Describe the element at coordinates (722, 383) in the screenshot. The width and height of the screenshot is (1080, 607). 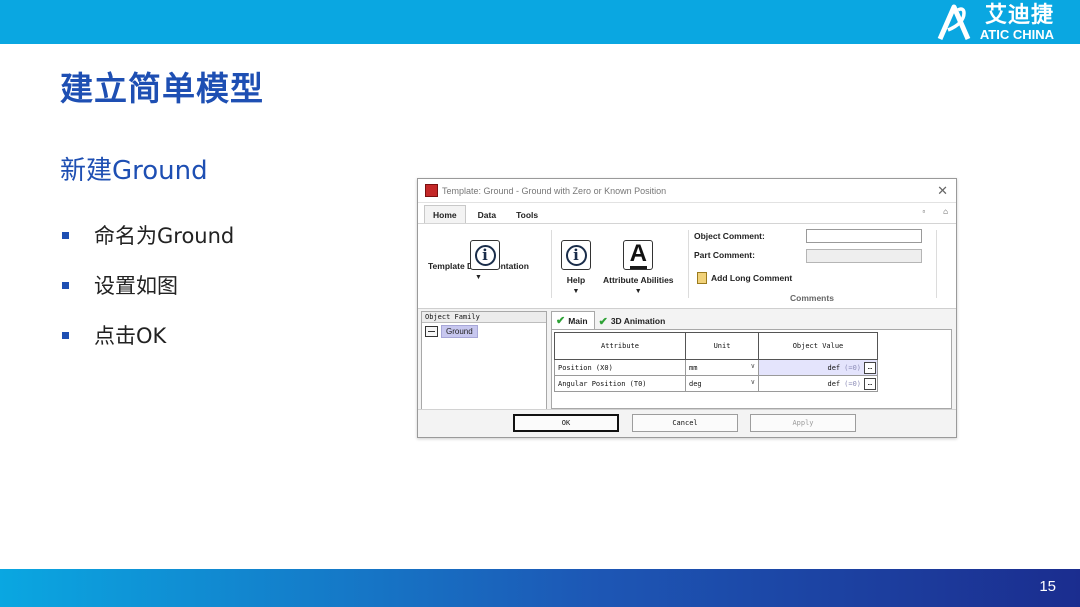
I see `unit-dropdown: deg ∨` at that location.